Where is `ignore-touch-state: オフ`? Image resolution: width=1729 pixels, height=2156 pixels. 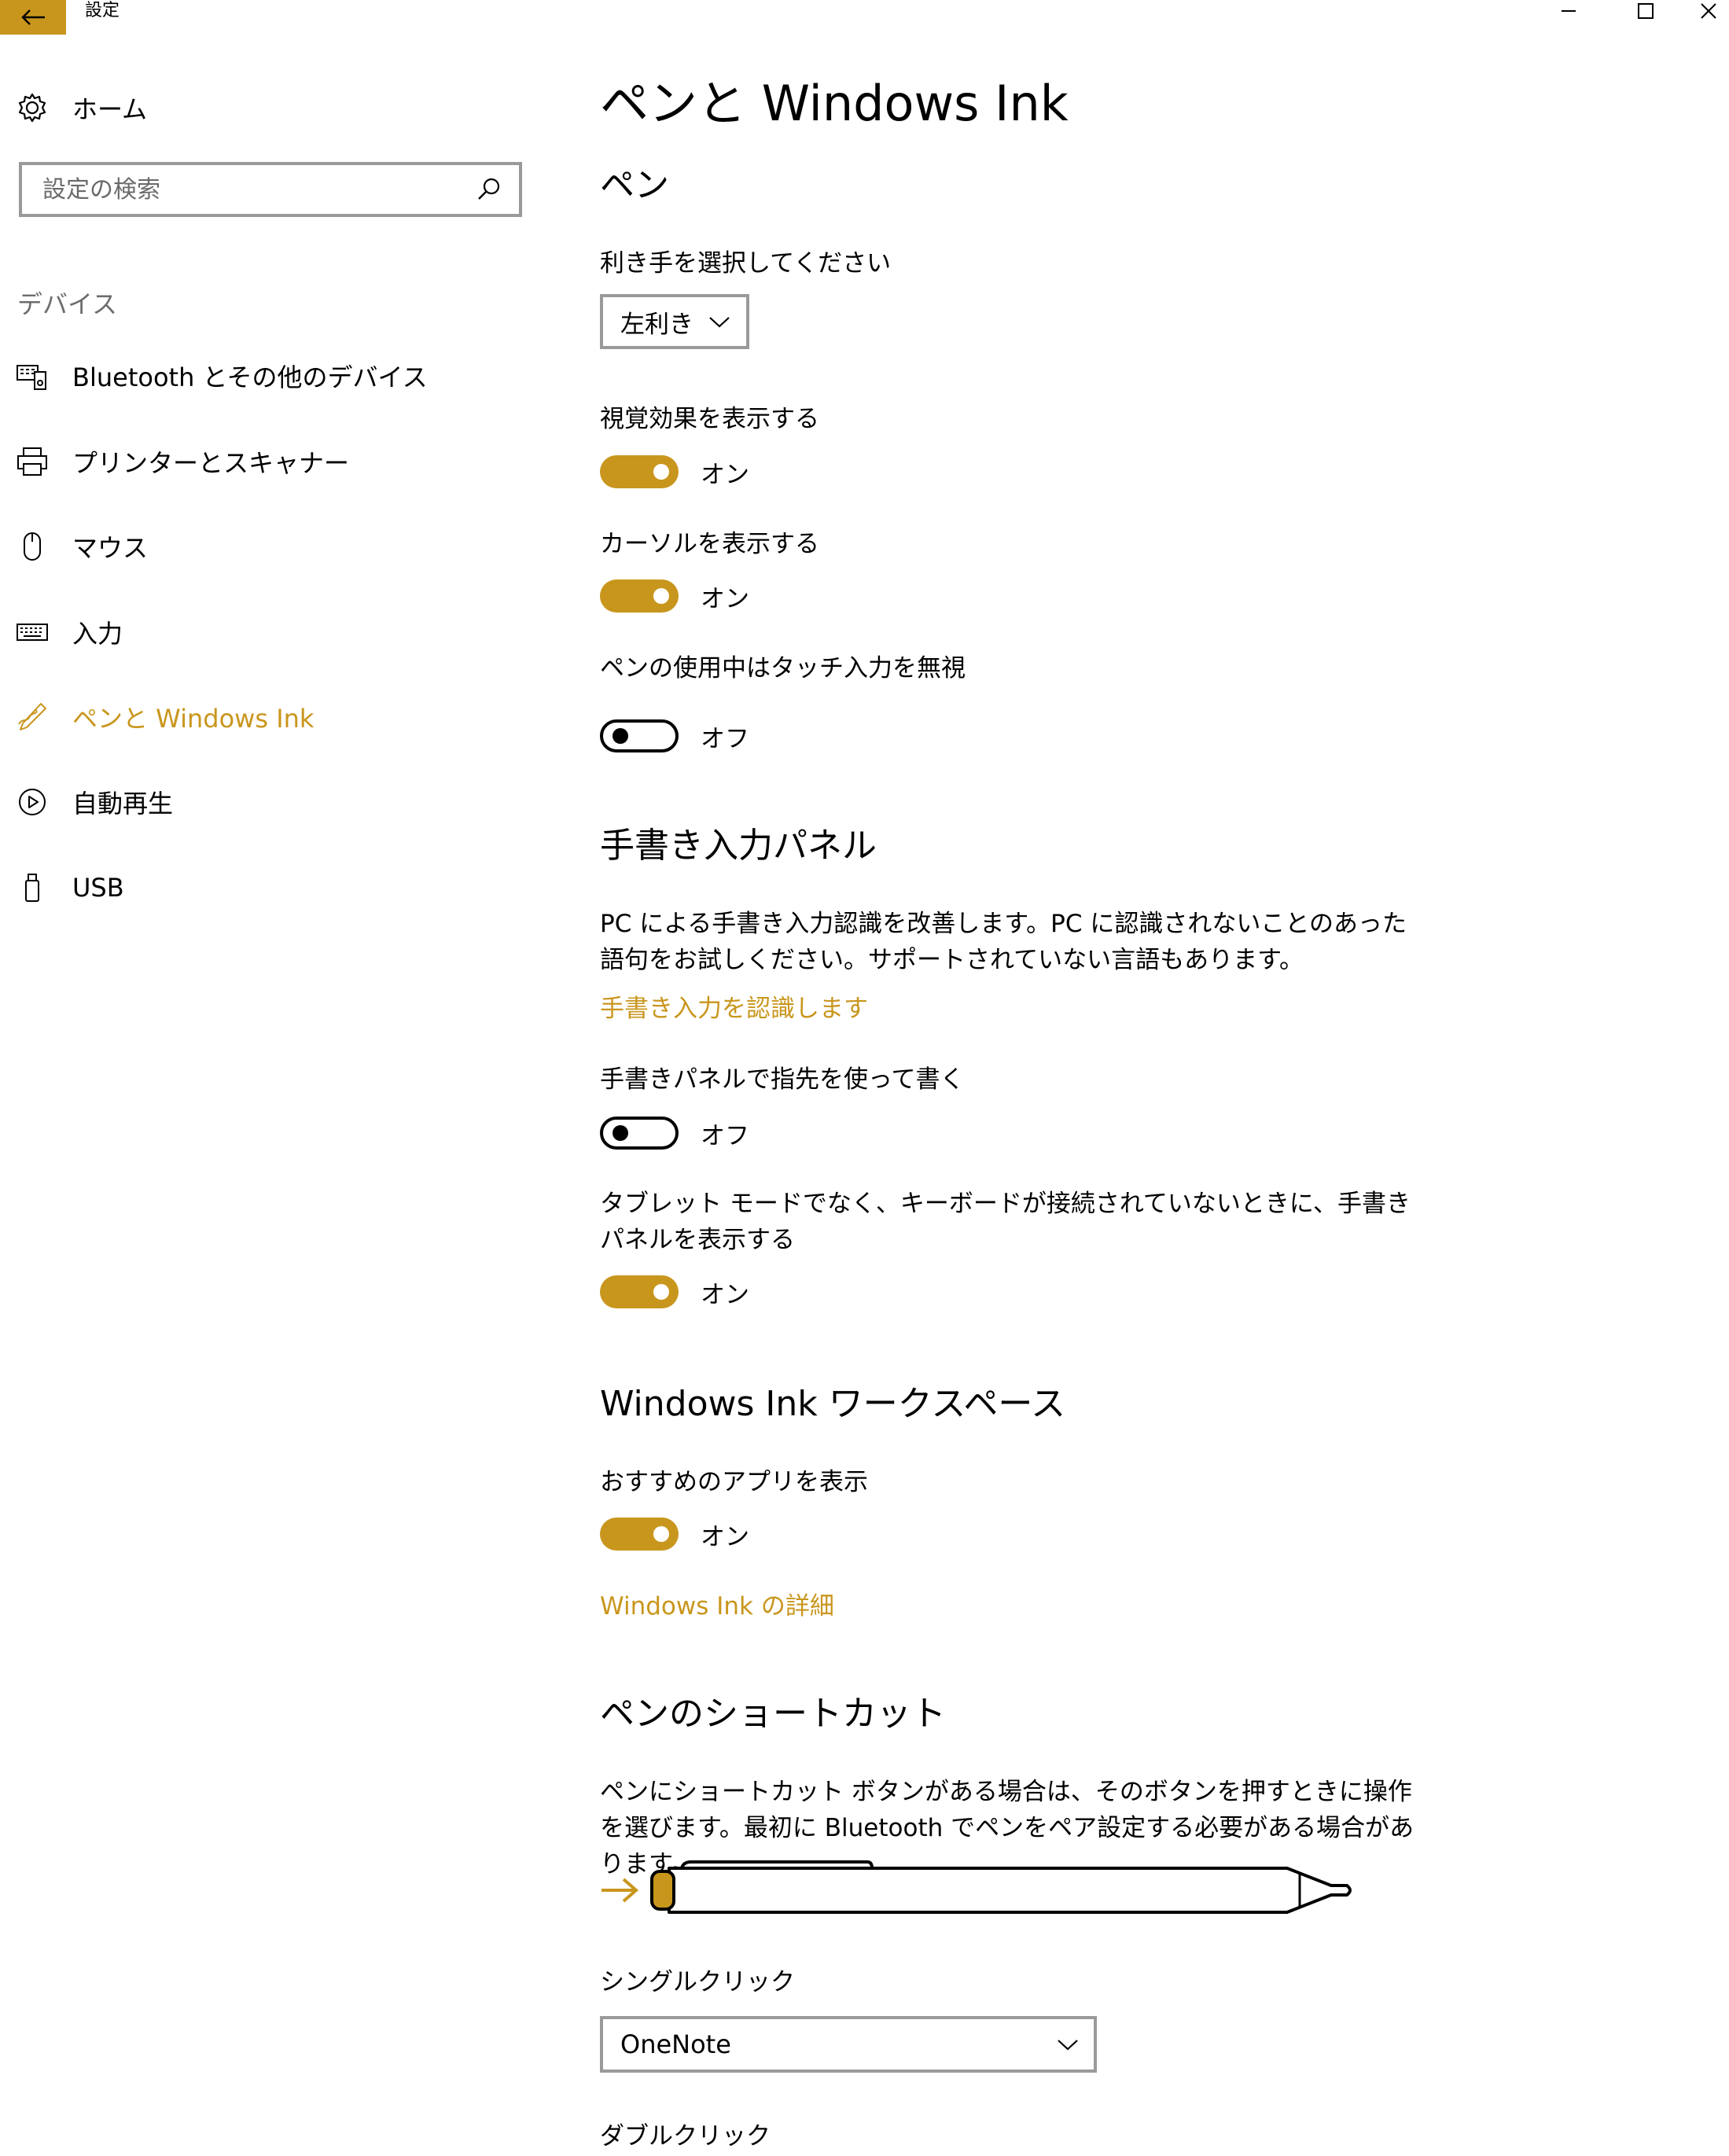 ignore-touch-state: オフ is located at coordinates (725, 738).